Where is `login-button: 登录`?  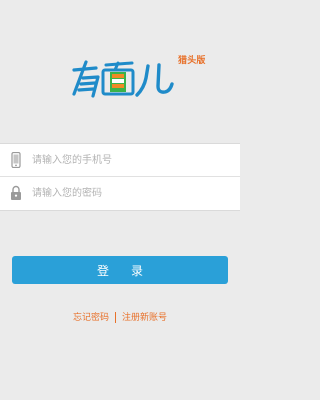 login-button: 登录 is located at coordinates (120, 270).